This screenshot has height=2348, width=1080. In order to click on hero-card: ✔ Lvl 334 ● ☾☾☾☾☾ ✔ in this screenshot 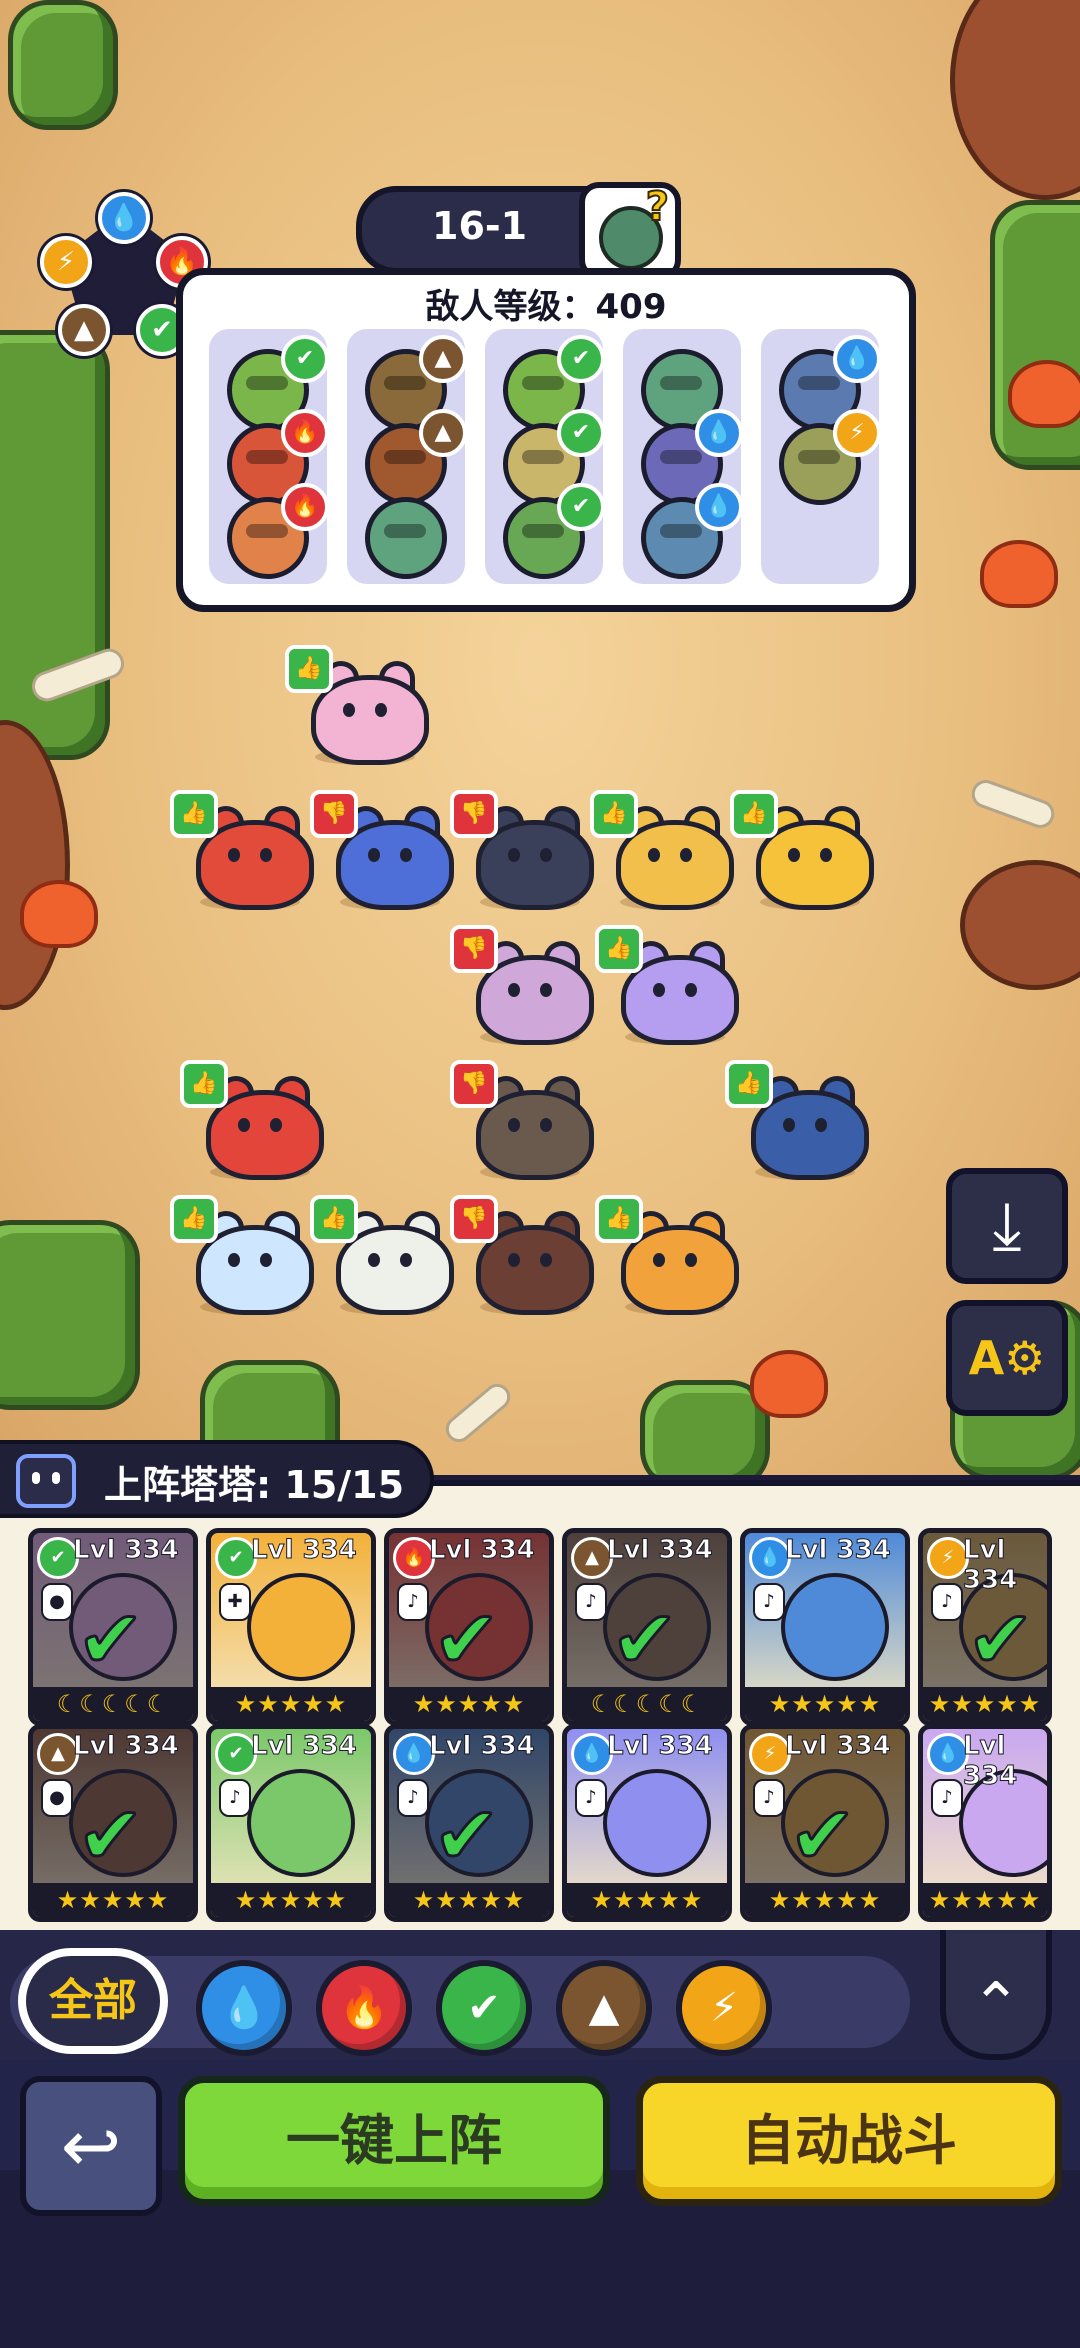, I will do `click(113, 1627)`.